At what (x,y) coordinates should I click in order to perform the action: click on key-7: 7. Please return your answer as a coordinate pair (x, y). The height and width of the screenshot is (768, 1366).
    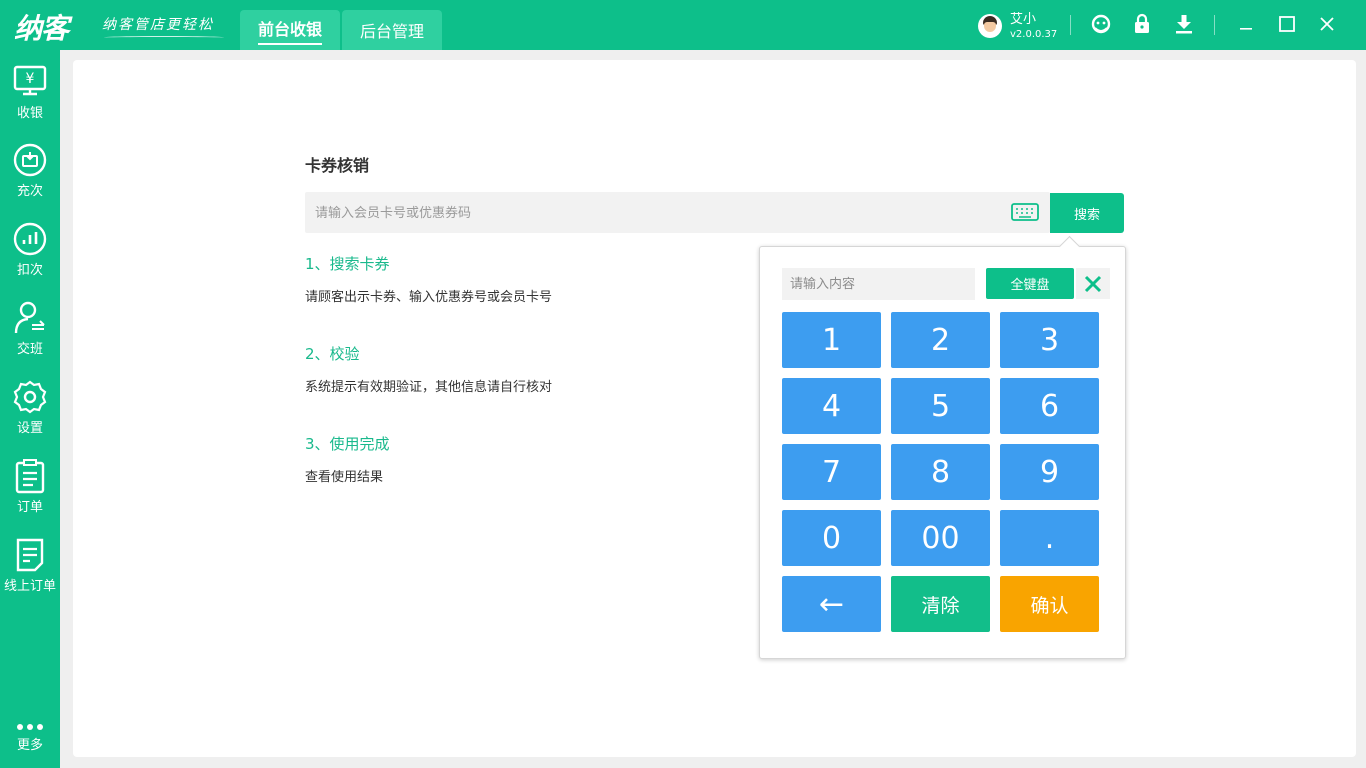
    Looking at the image, I should click on (831, 472).